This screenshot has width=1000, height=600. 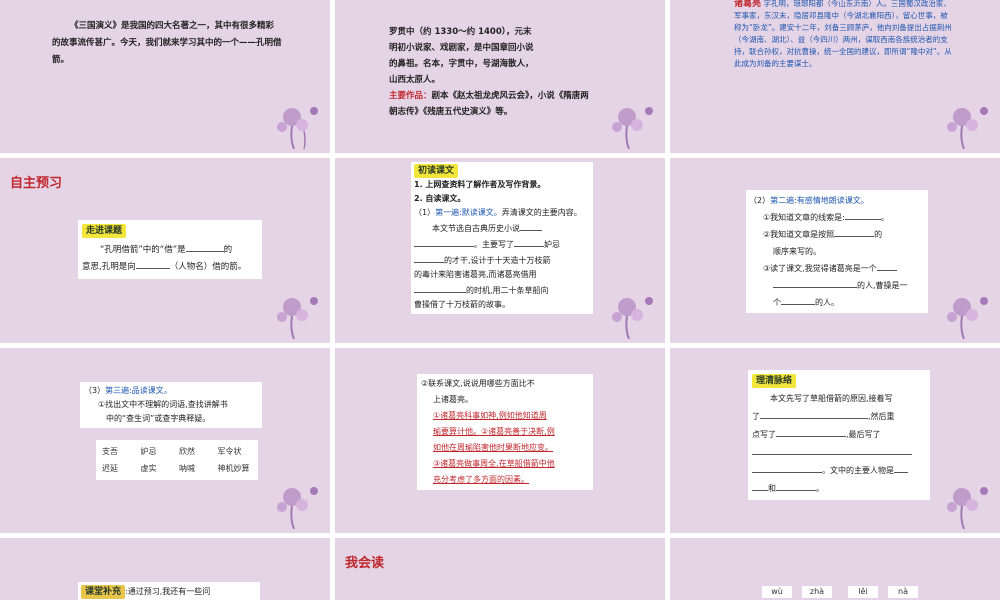 I want to click on section-heading: 自主预习, so click(x=36, y=183).